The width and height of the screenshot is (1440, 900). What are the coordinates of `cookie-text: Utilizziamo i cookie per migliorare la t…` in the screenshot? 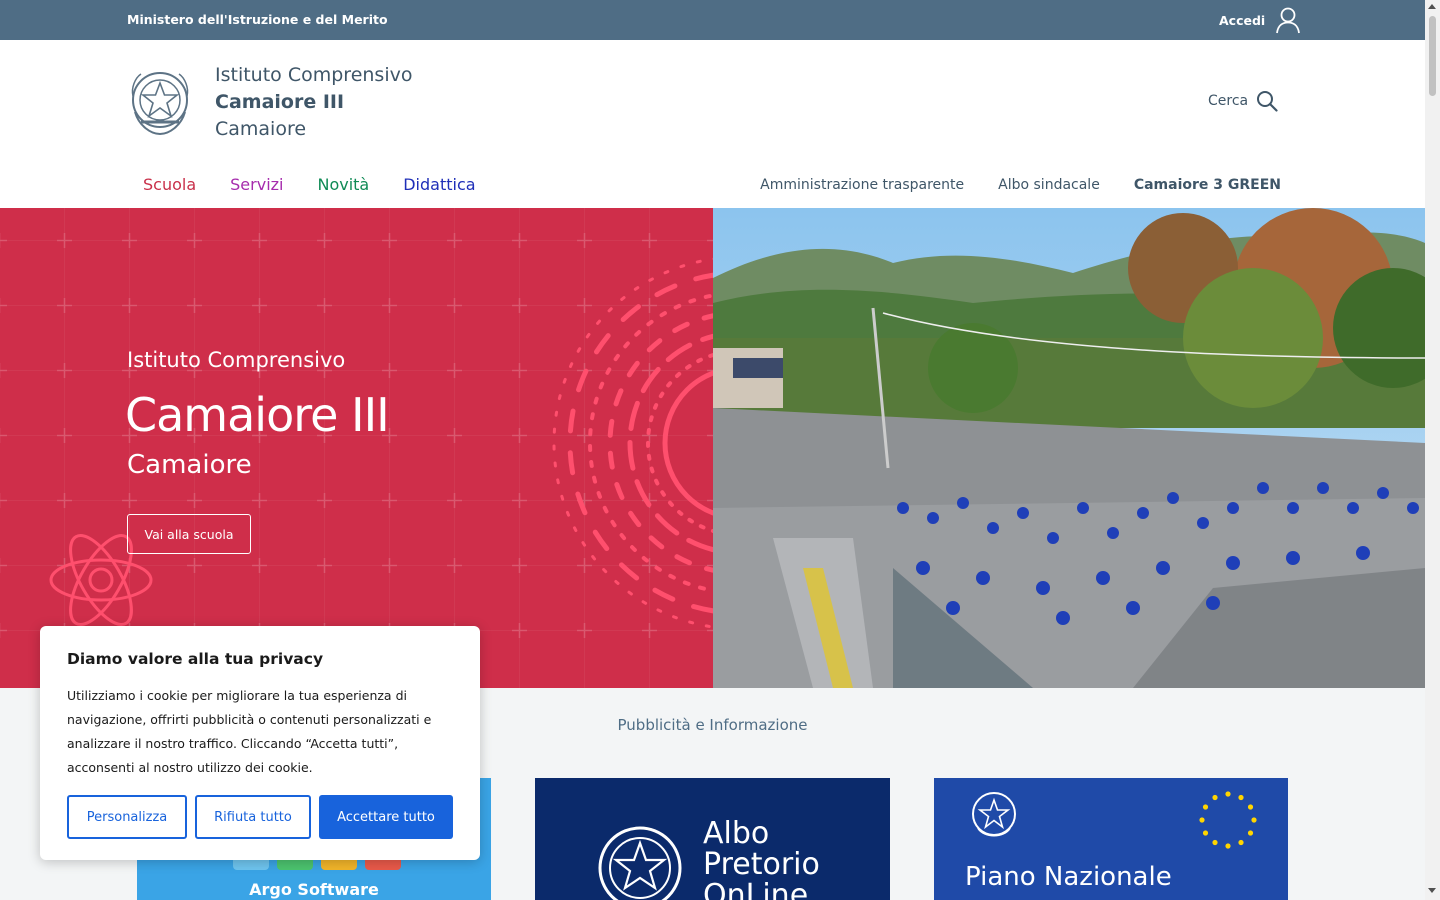 It's located at (249, 731).